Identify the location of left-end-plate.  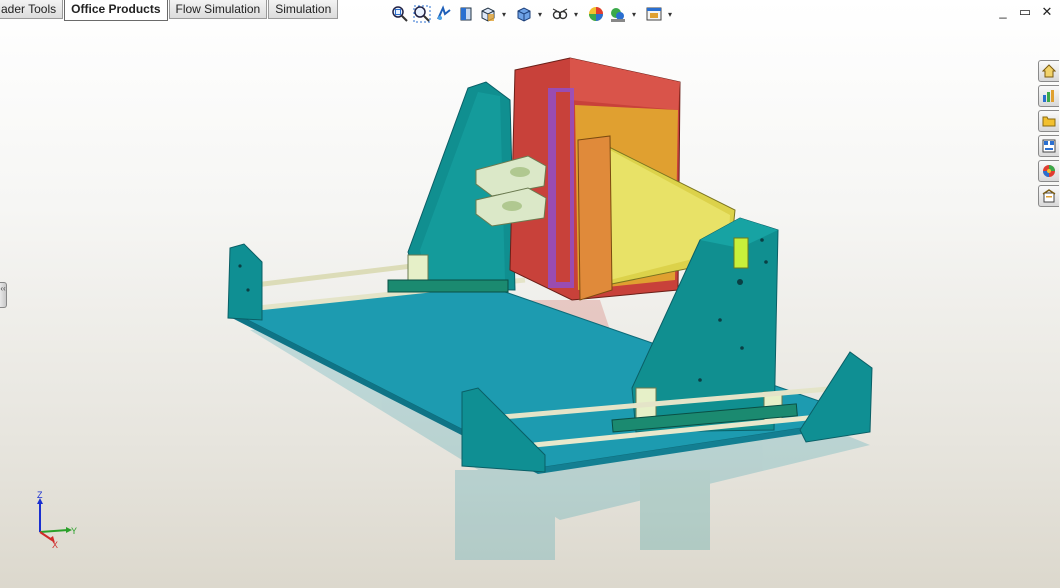
(245, 282).